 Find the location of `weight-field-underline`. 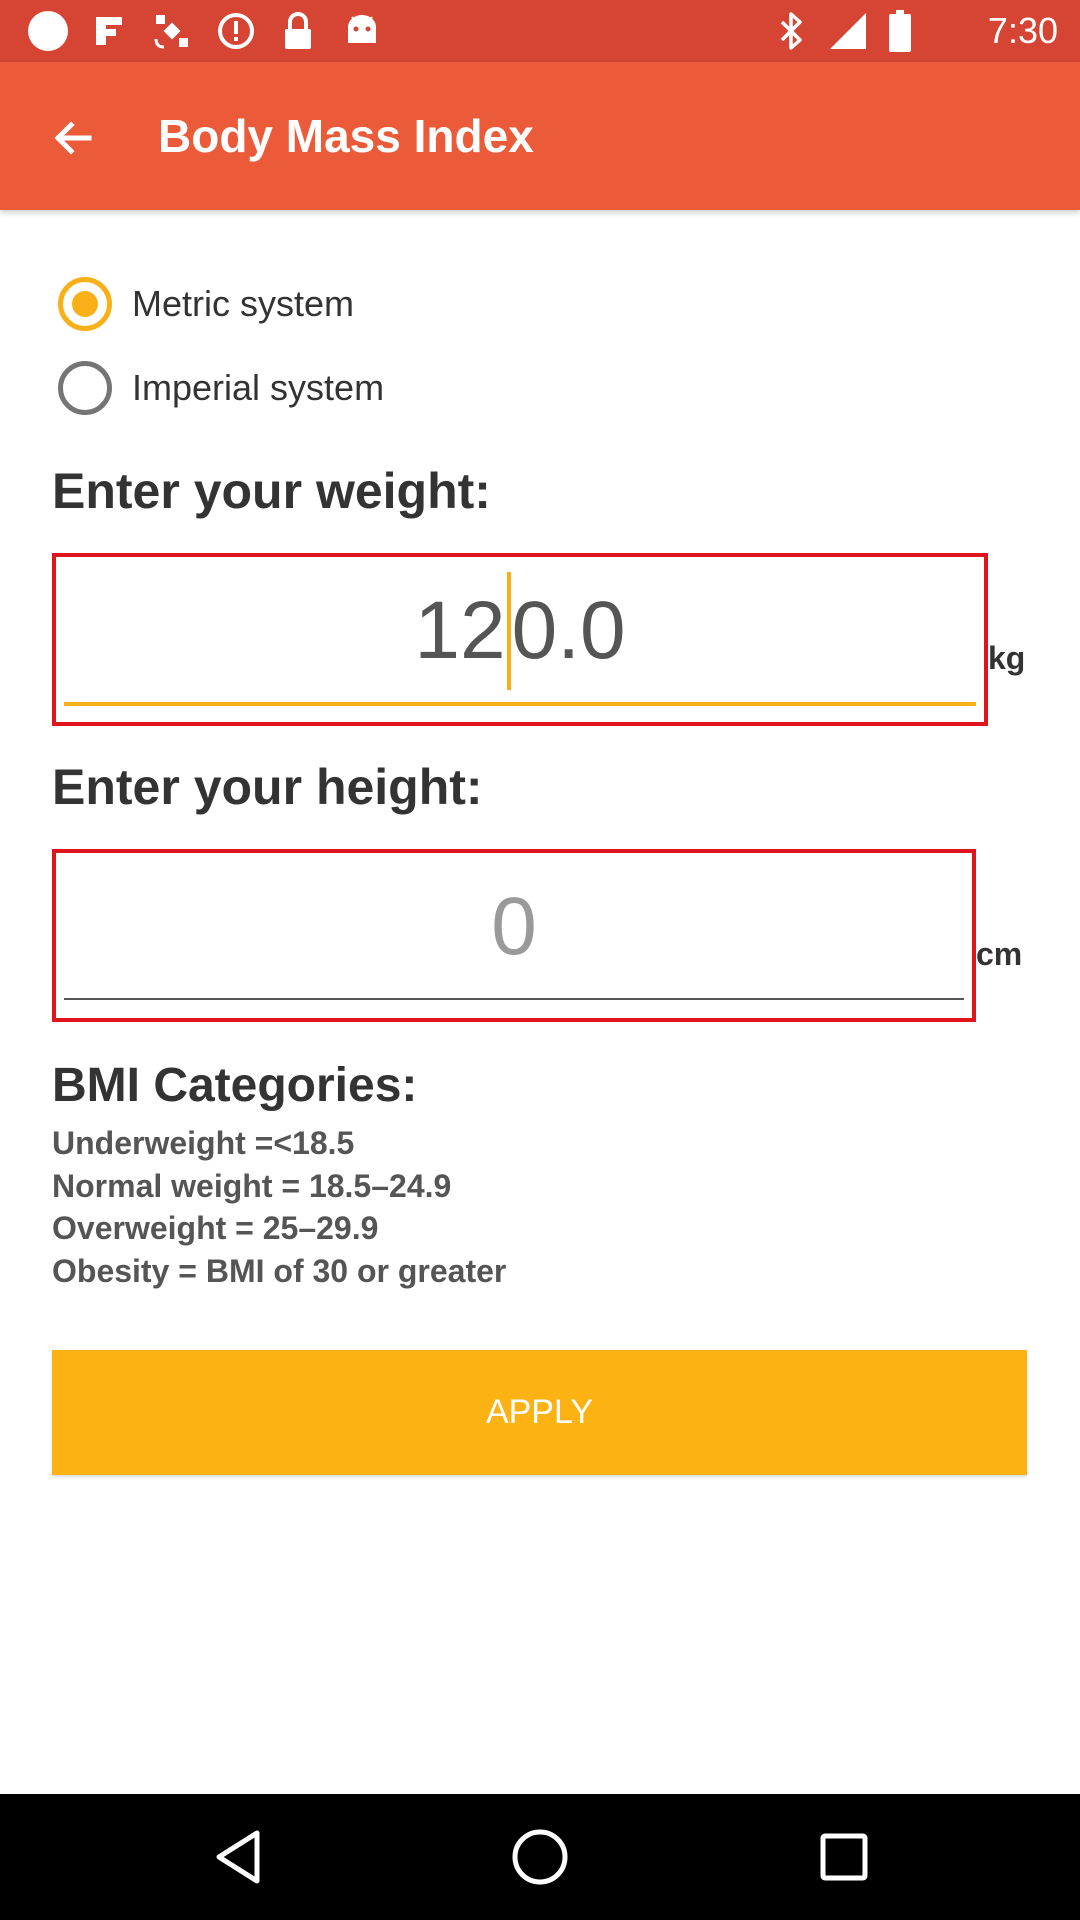

weight-field-underline is located at coordinates (520, 704).